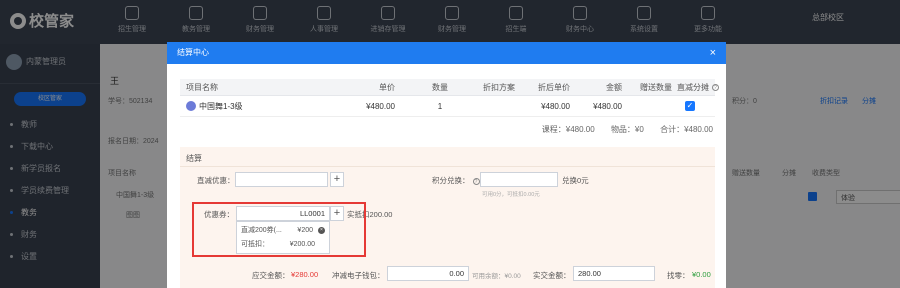 The image size is (900, 288). Describe the element at coordinates (713, 53) in the screenshot. I see `close-icon: ×` at that location.